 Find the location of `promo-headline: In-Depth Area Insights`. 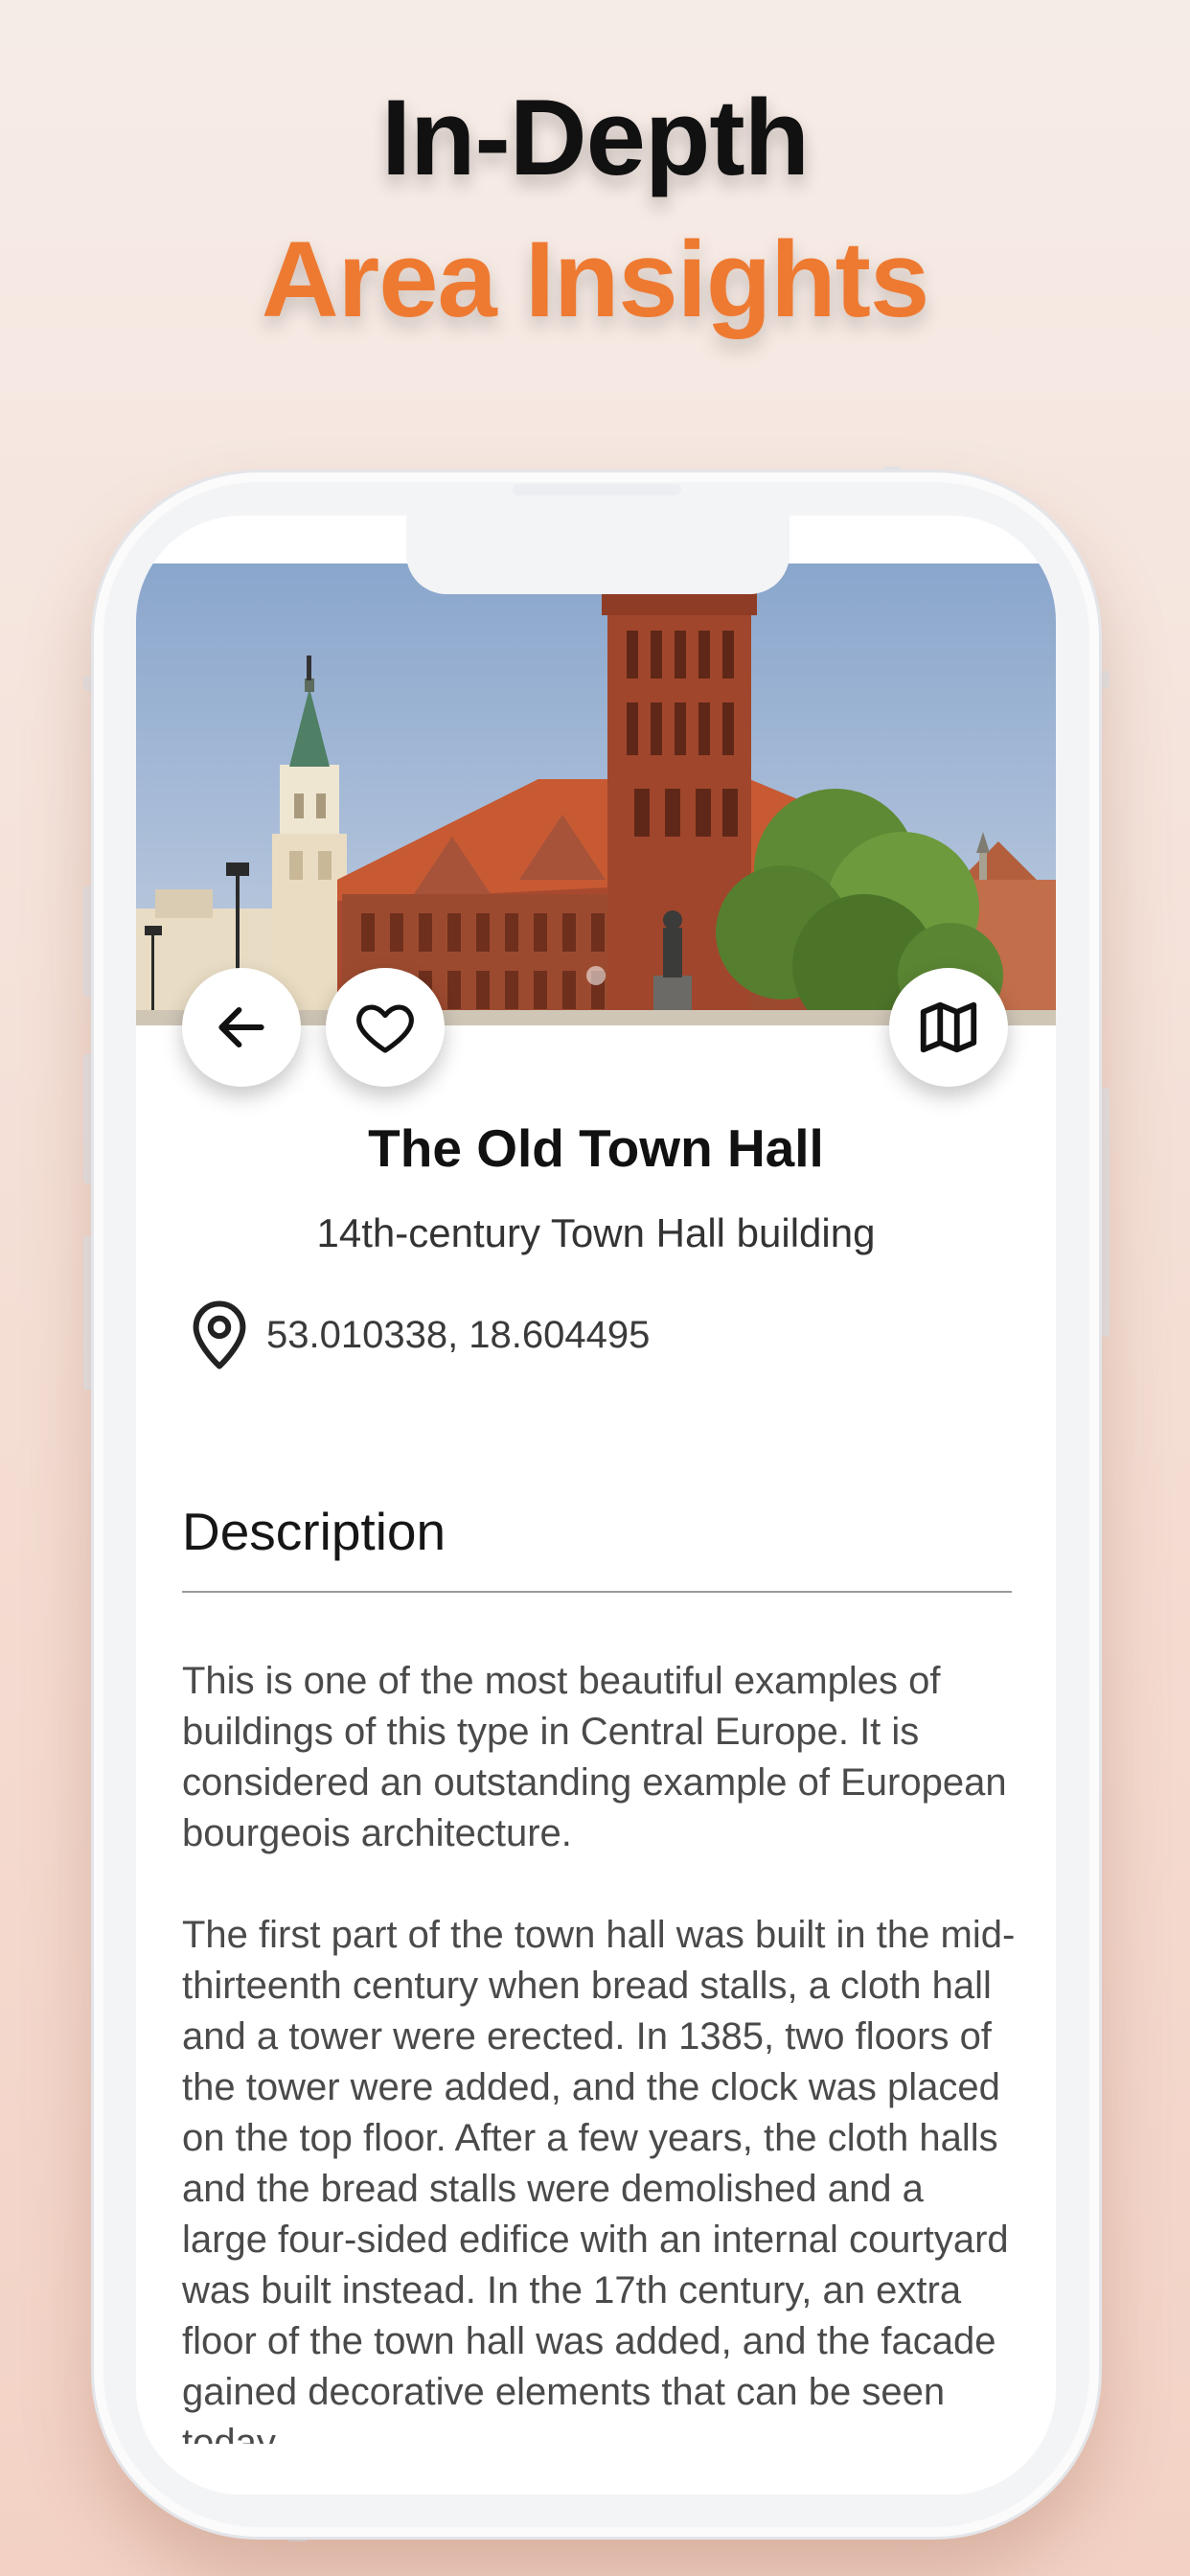

promo-headline: In-Depth Area Insights is located at coordinates (595, 209).